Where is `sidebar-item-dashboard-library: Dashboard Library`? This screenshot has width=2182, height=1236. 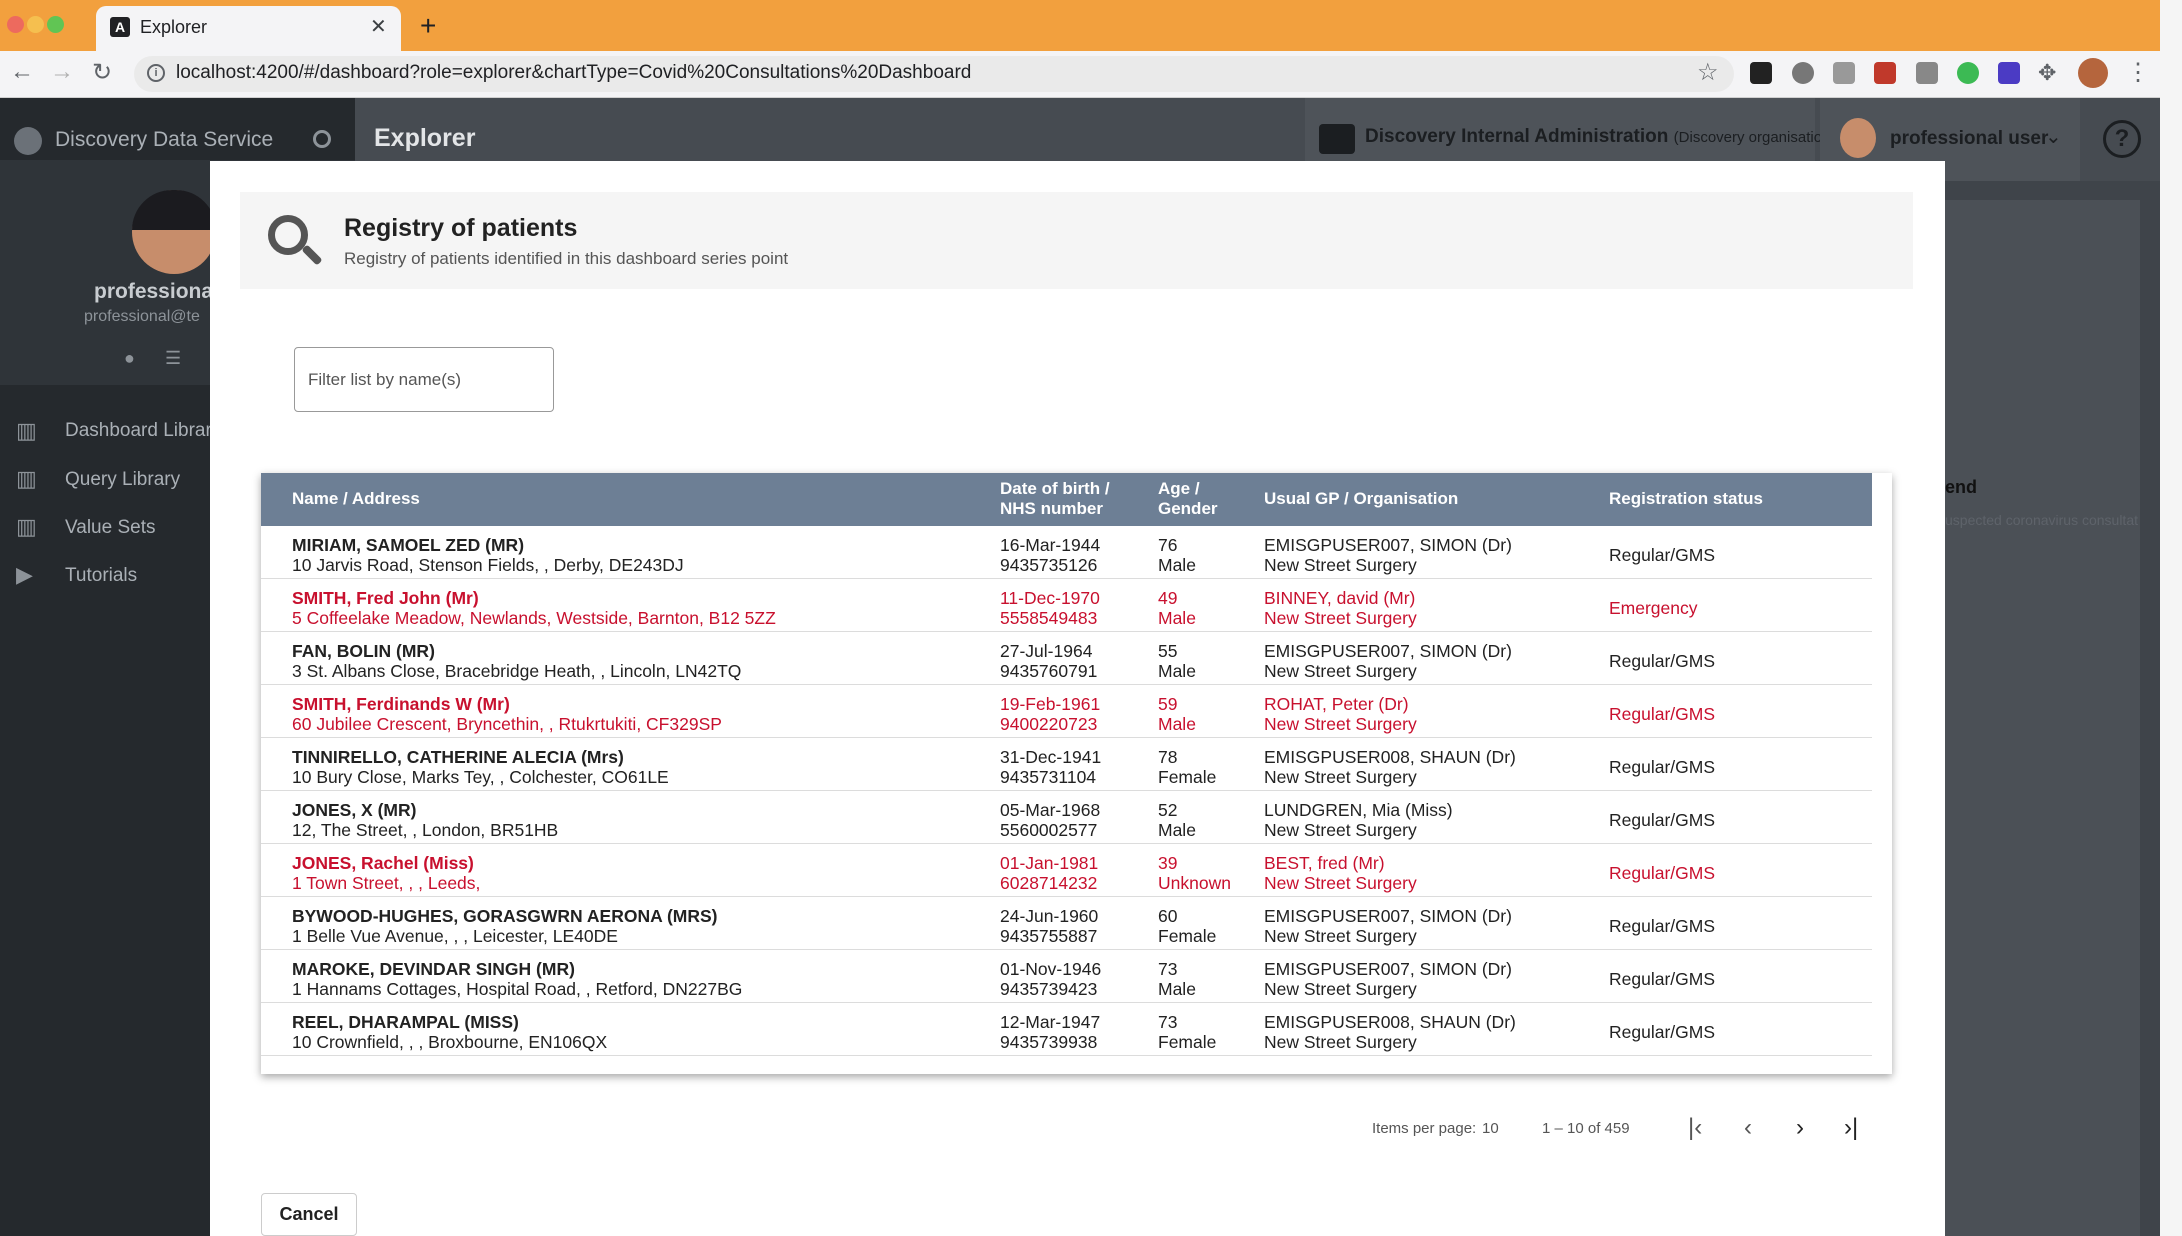
sidebar-item-dashboard-library: Dashboard Library is located at coordinates (143, 431).